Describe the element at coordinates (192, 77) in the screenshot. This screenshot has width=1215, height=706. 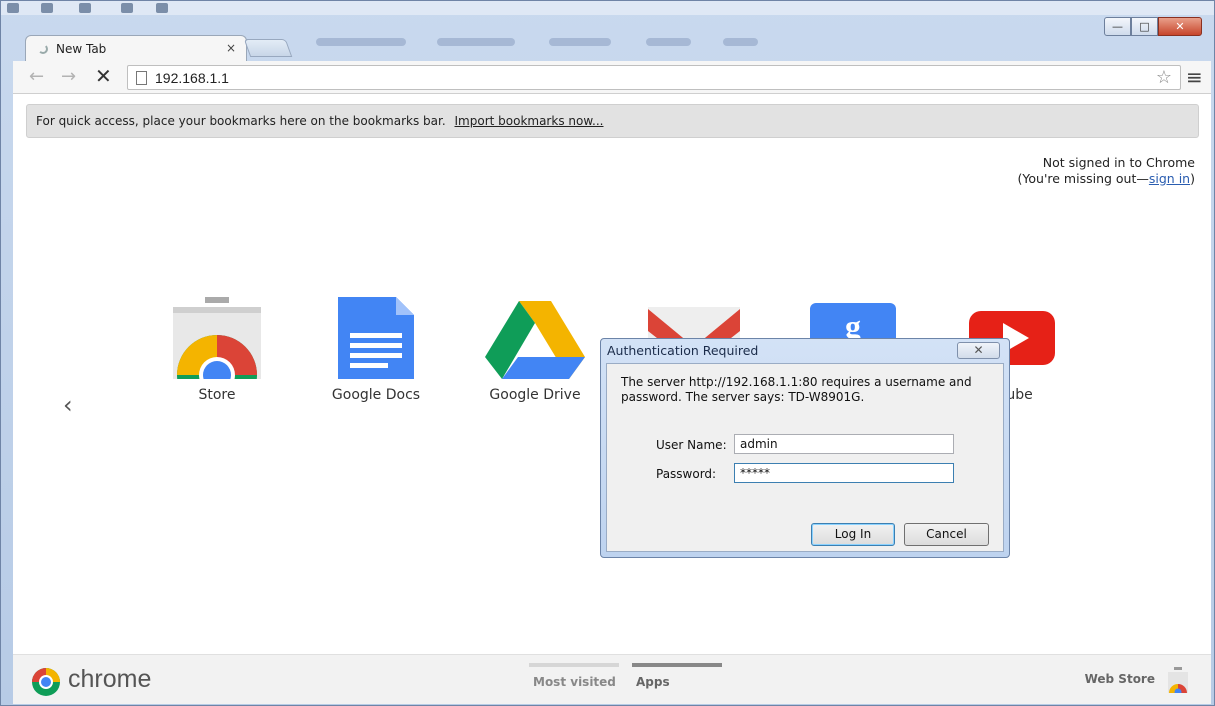
I see `url-text: 192.168.1.1` at that location.